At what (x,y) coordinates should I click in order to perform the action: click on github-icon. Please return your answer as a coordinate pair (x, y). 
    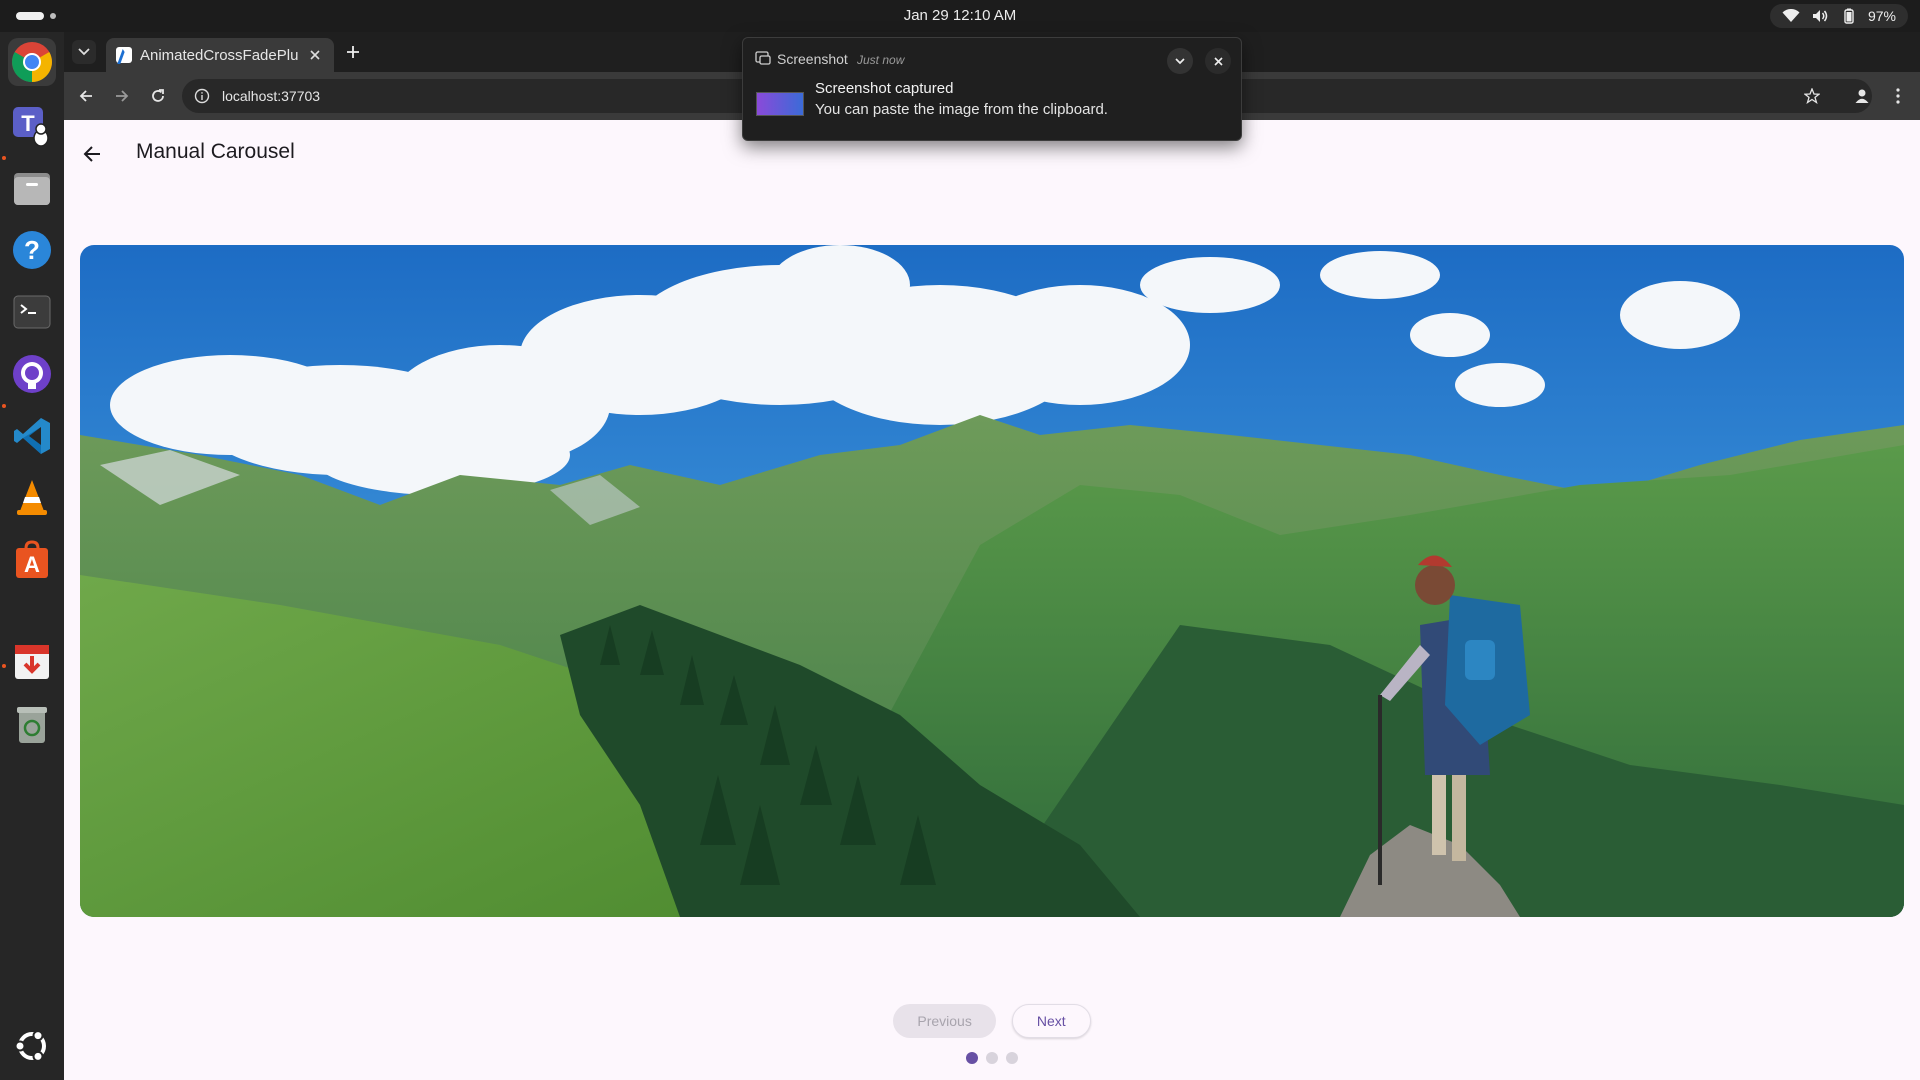
    Looking at the image, I should click on (32, 374).